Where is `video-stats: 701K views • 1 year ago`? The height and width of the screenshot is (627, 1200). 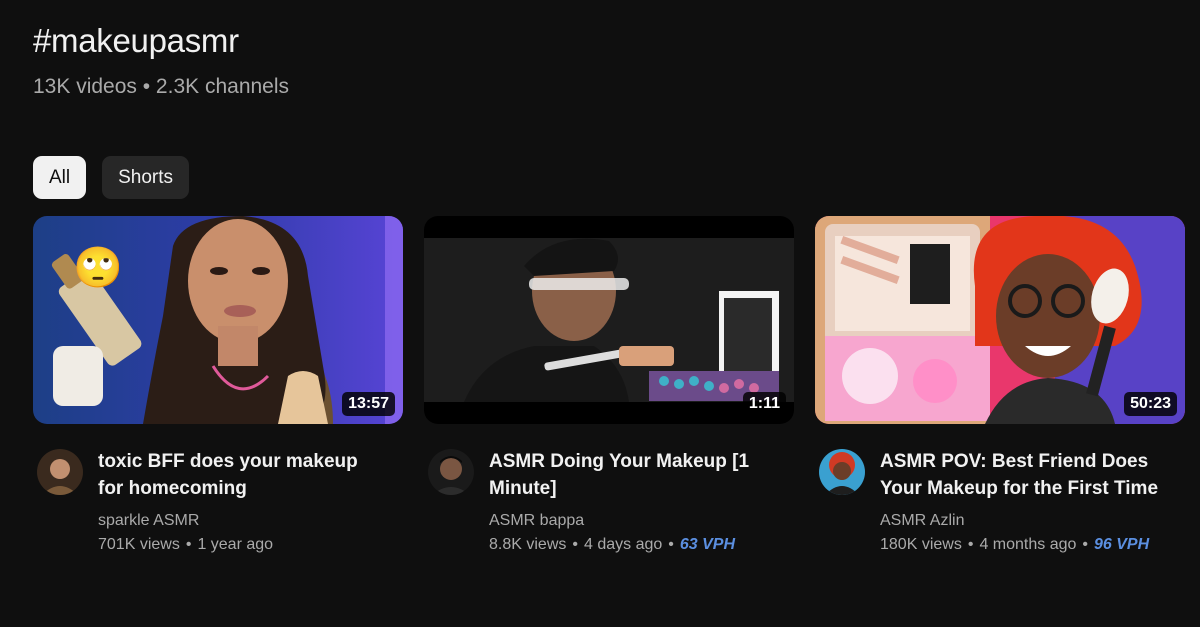
video-stats: 701K views • 1 year ago is located at coordinates (185, 545).